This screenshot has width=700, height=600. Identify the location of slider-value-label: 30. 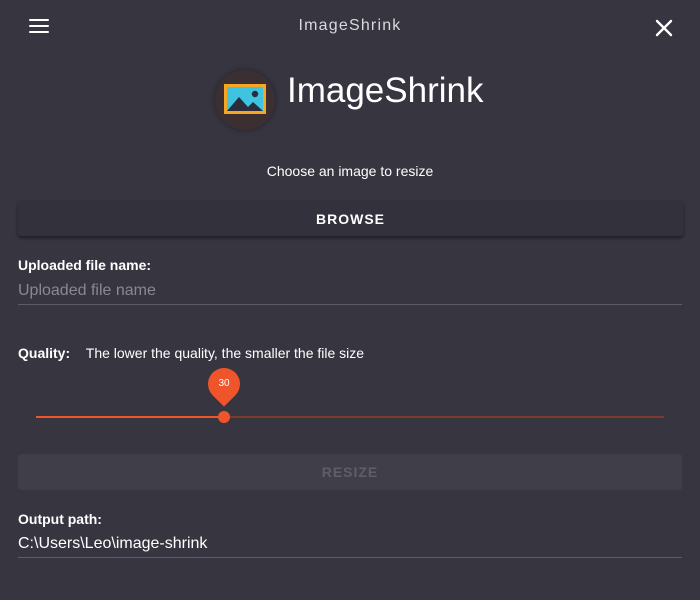
(224, 384).